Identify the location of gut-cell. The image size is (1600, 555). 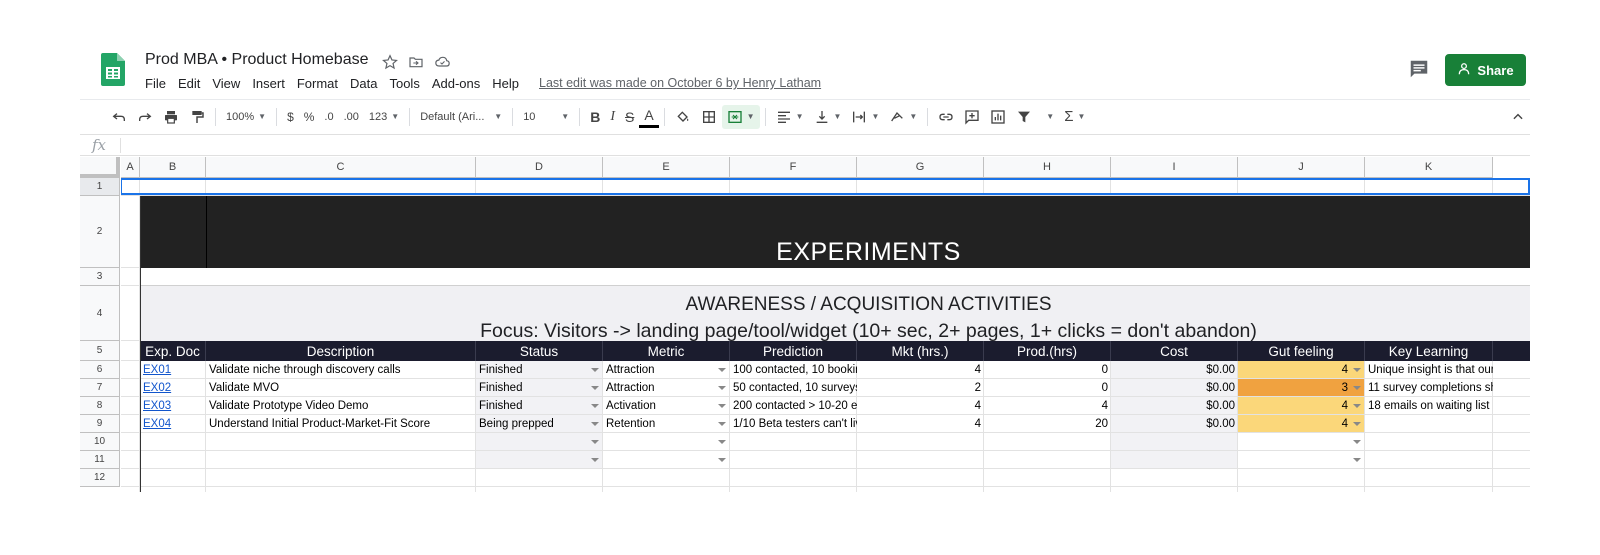
(1294, 442).